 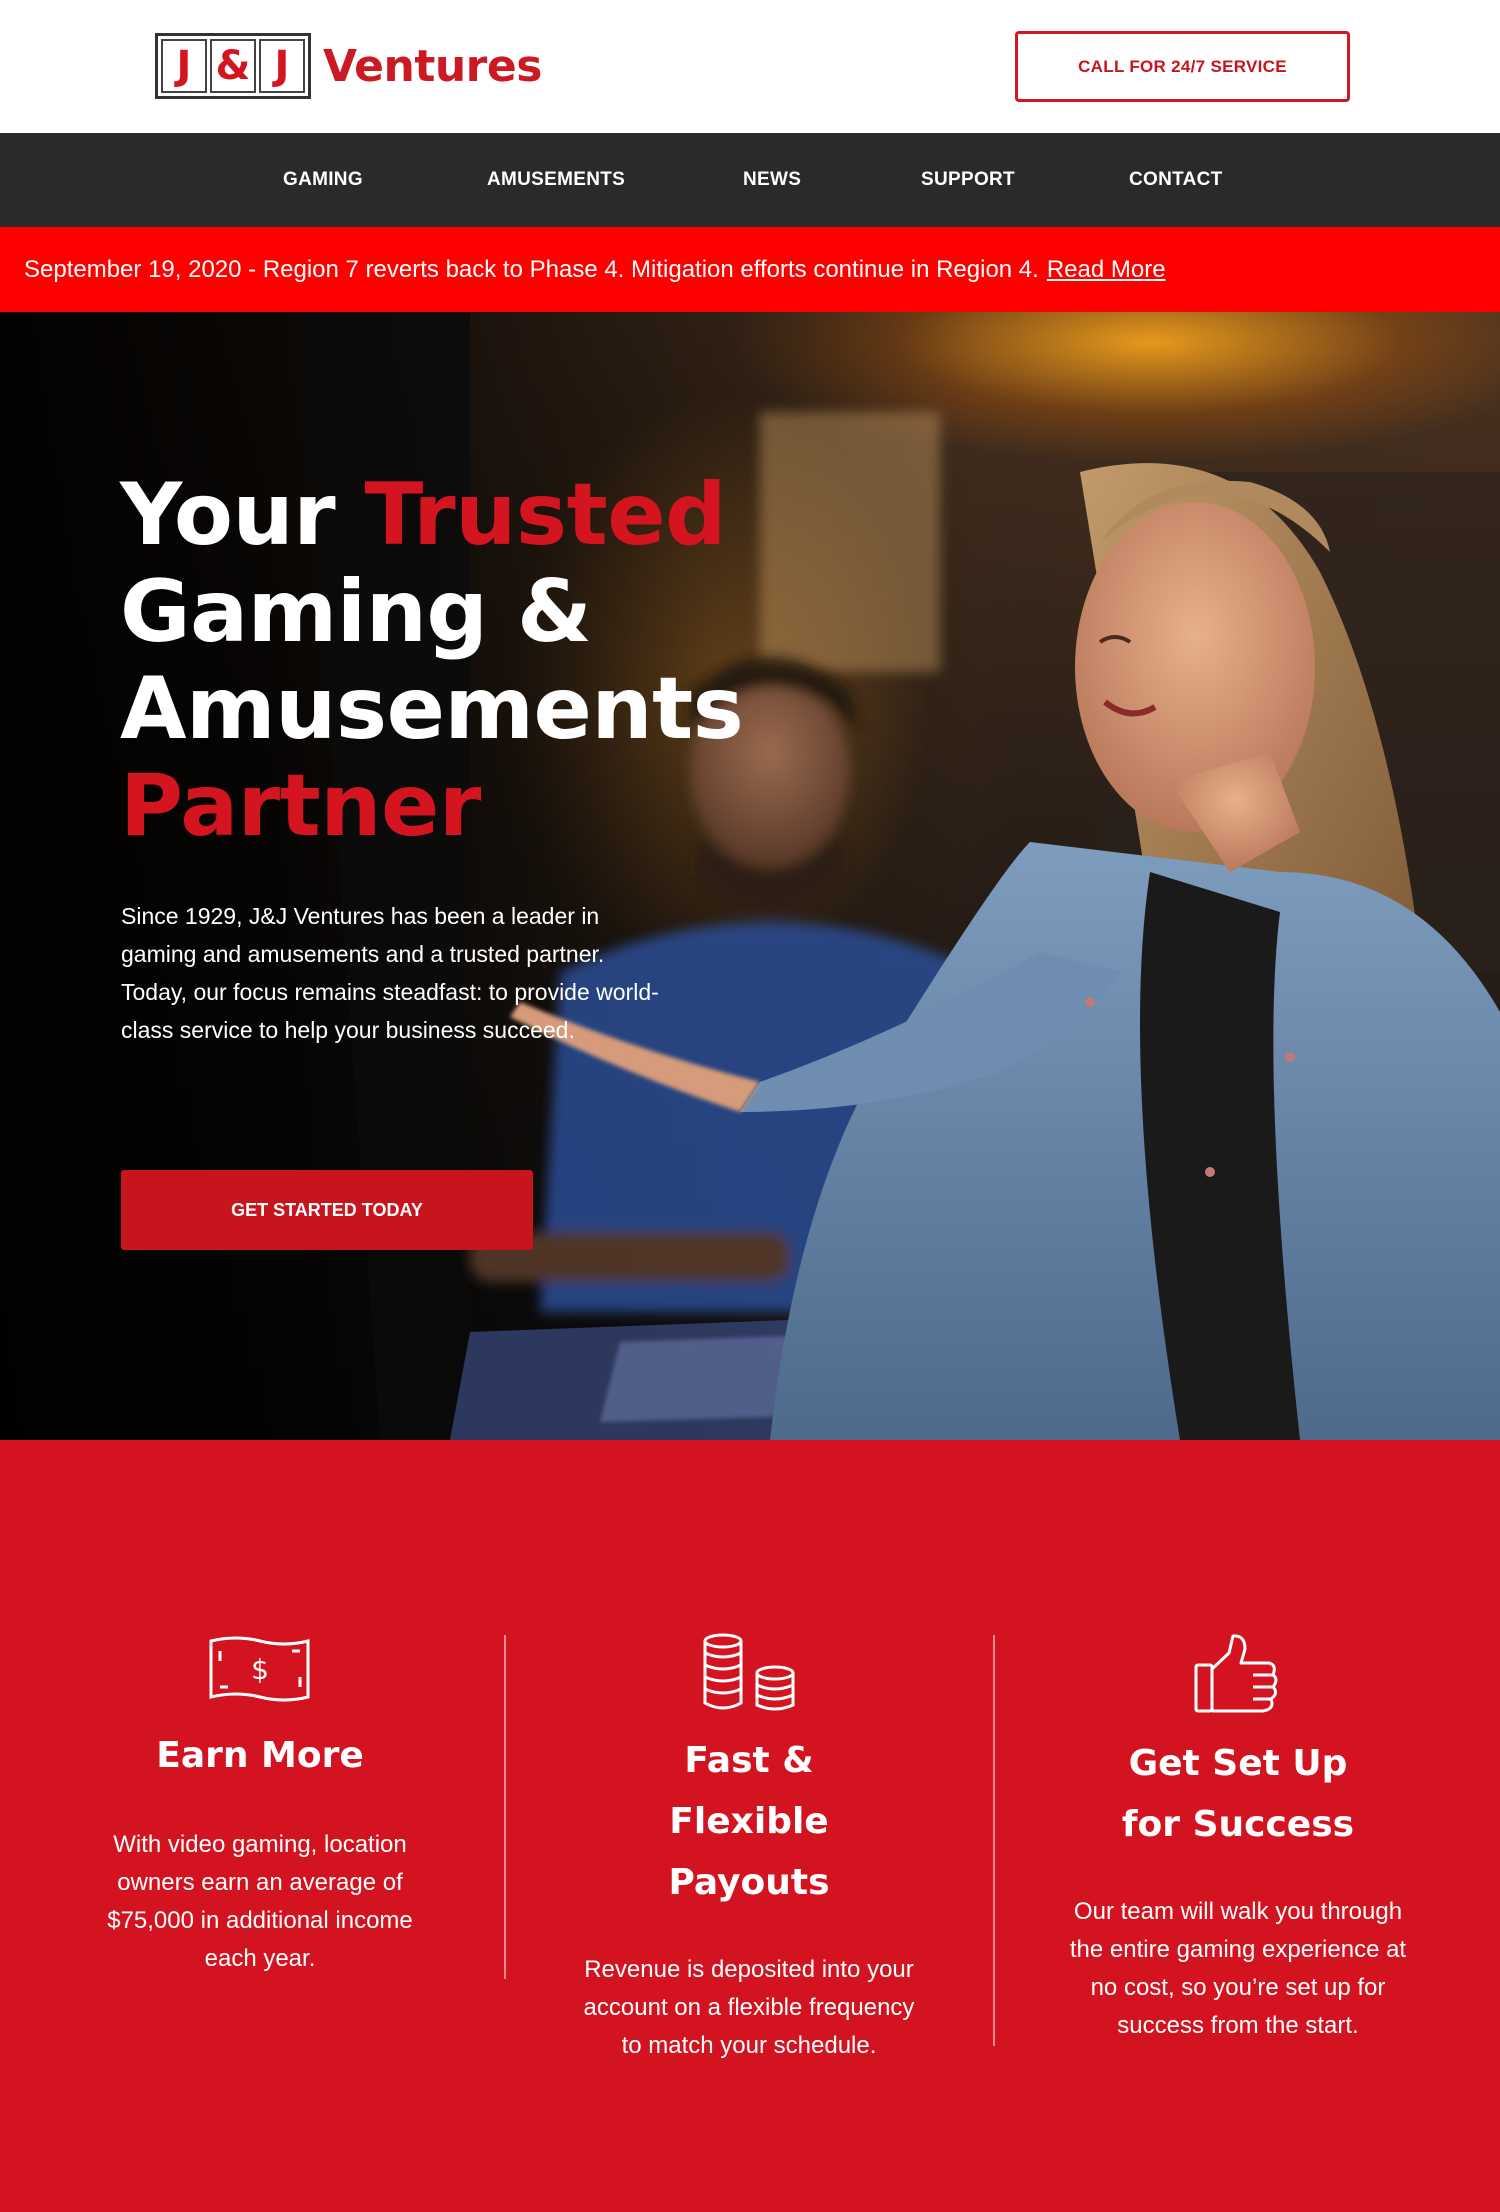 What do you see at coordinates (545, 515) in the screenshot?
I see `hero-title-highlight: Trusted` at bounding box center [545, 515].